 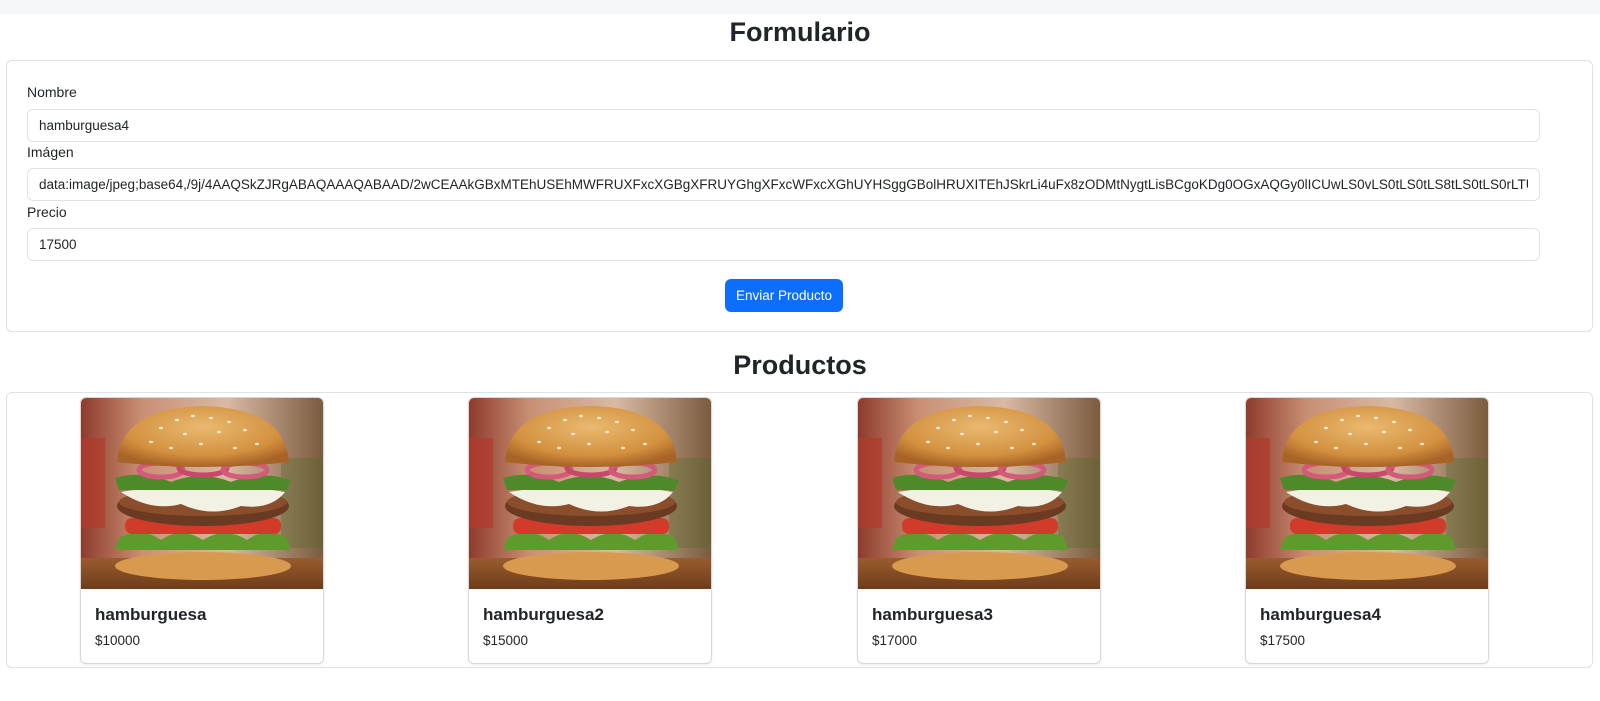 I want to click on precio-input, so click(x=783, y=244).